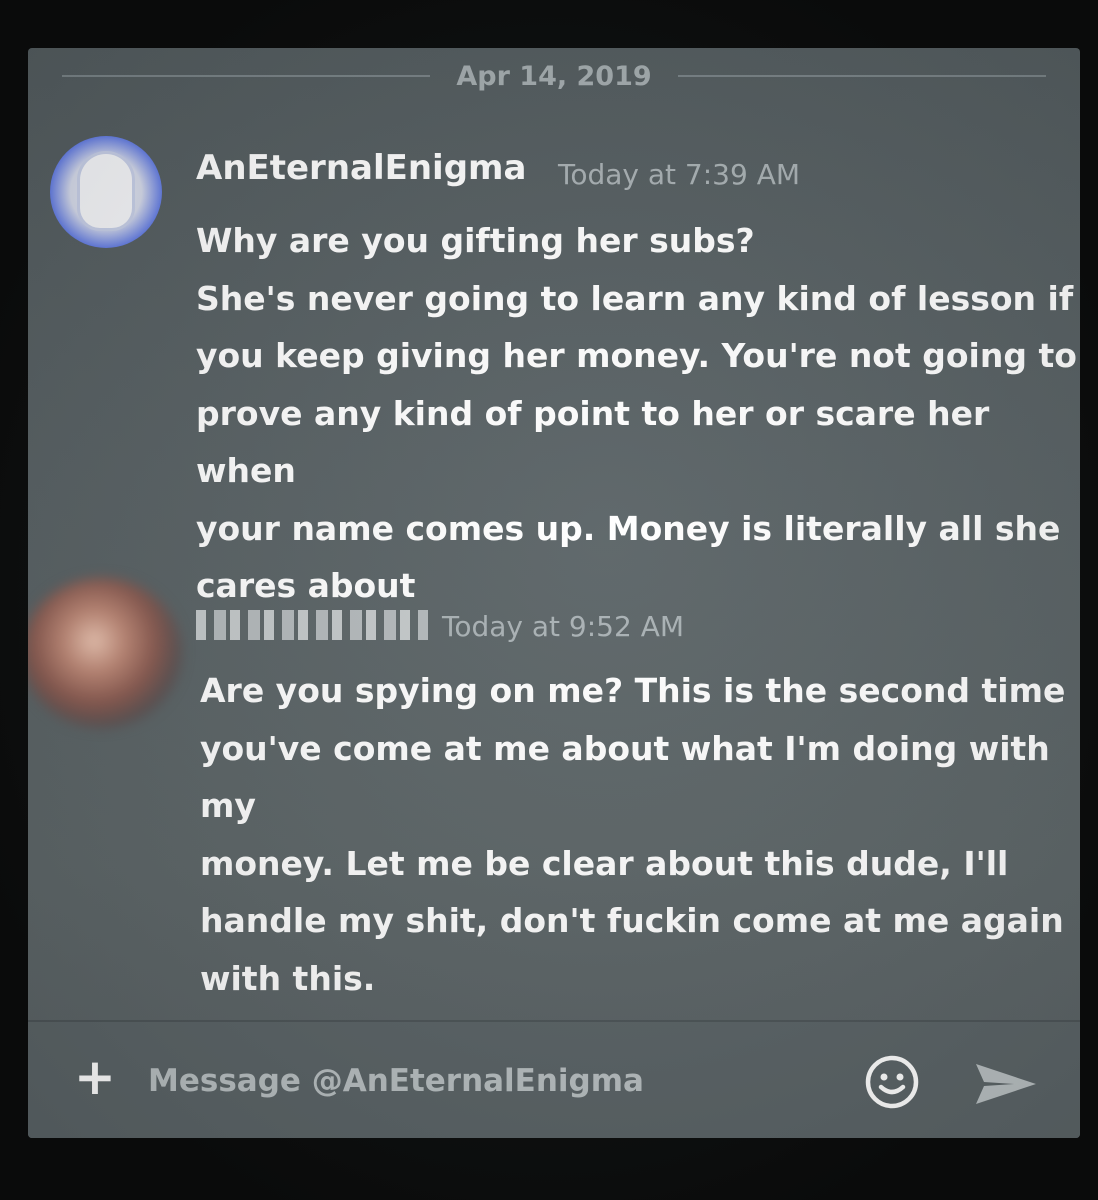 The width and height of the screenshot is (1098, 1200). I want to click on smiley-icon, so click(892, 1082).